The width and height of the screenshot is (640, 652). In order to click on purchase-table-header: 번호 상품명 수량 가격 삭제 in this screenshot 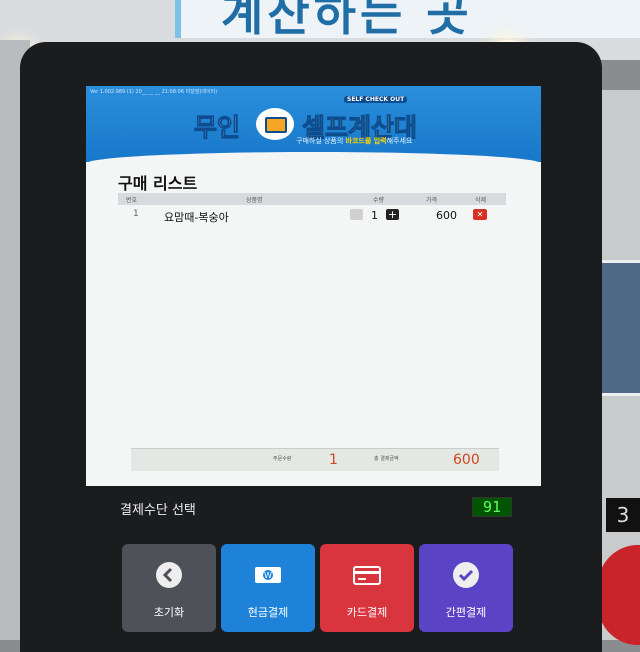, I will do `click(312, 199)`.